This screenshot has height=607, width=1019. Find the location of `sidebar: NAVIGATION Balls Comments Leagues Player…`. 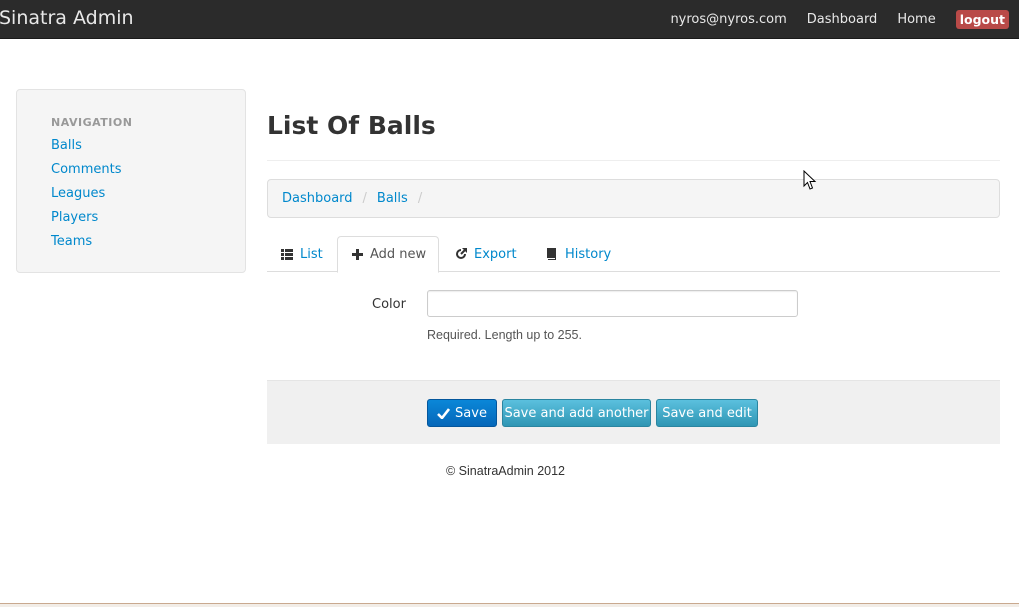

sidebar: NAVIGATION Balls Comments Leagues Player… is located at coordinates (131, 181).